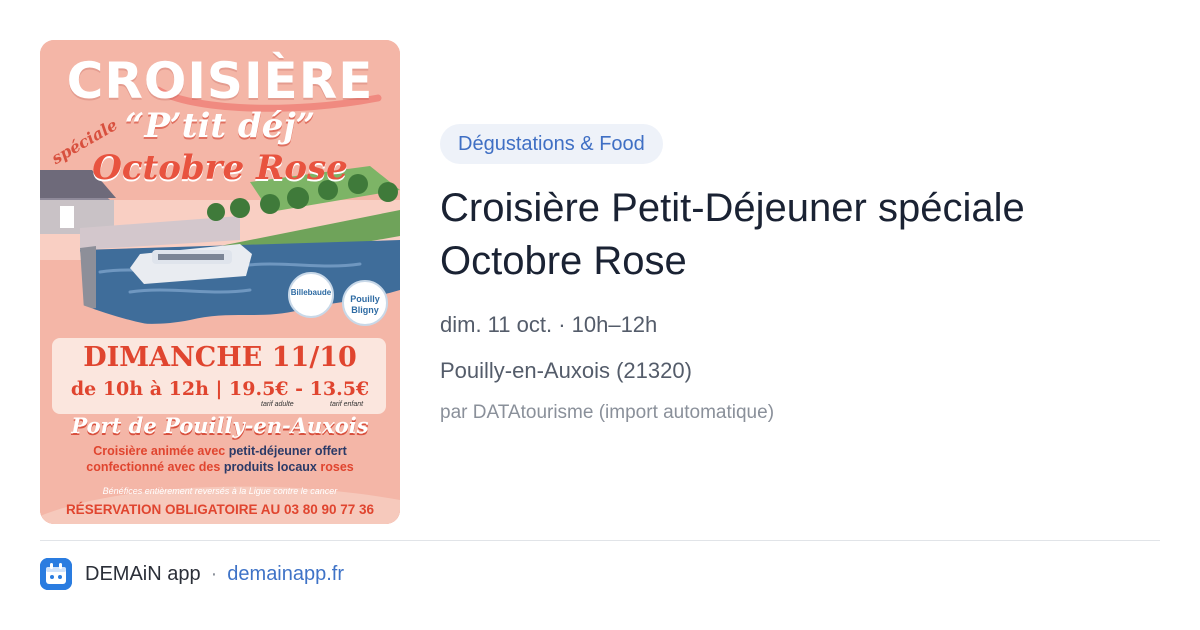  What do you see at coordinates (607, 412) in the screenshot?
I see `event-source: par DATAtourisme (import automatique)` at bounding box center [607, 412].